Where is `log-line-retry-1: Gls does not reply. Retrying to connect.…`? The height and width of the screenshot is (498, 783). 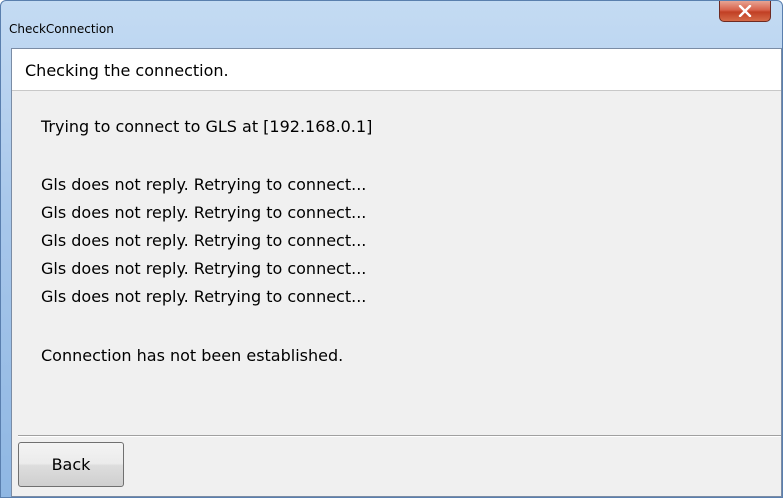 log-line-retry-1: Gls does not reply. Retrying to connect.… is located at coordinates (204, 184).